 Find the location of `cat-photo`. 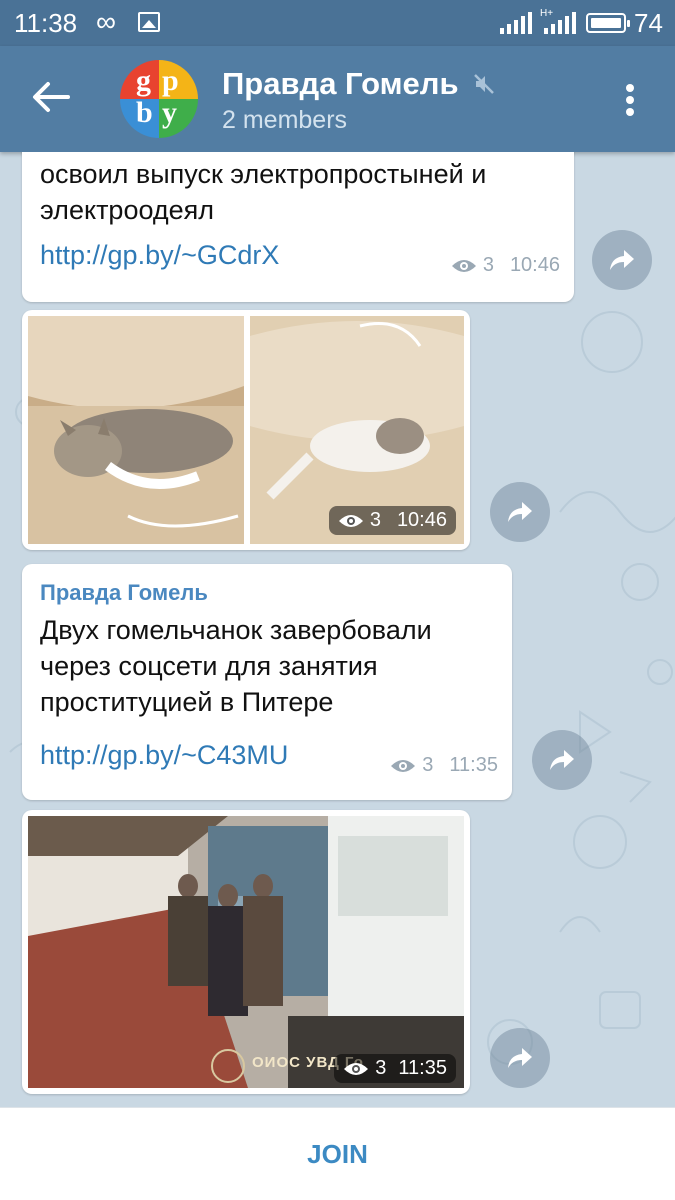

cat-photo is located at coordinates (136, 430).